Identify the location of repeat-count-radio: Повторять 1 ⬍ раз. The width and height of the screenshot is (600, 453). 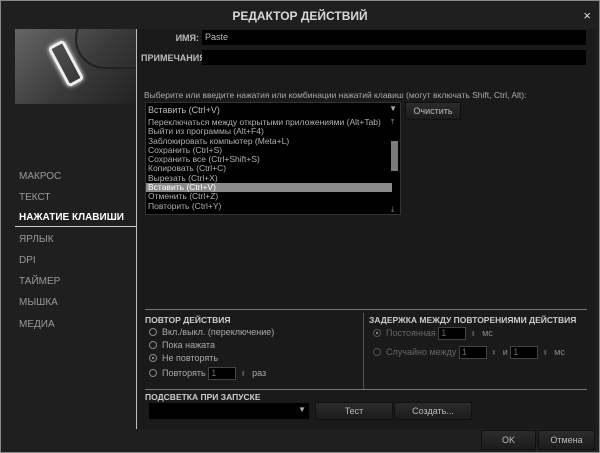
(207, 373).